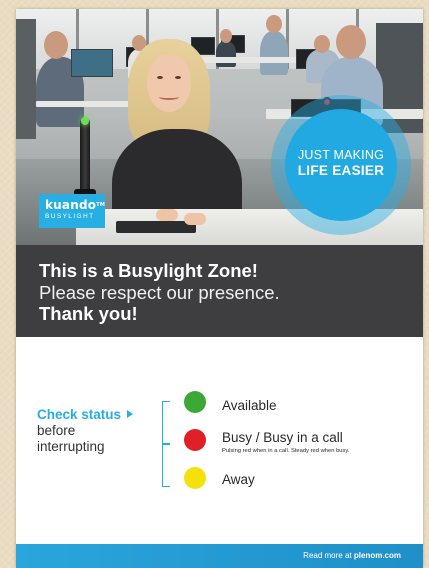 The image size is (429, 568). Describe the element at coordinates (282, 437) in the screenshot. I see `status-busy-label: Busy / Busy in a call` at that location.